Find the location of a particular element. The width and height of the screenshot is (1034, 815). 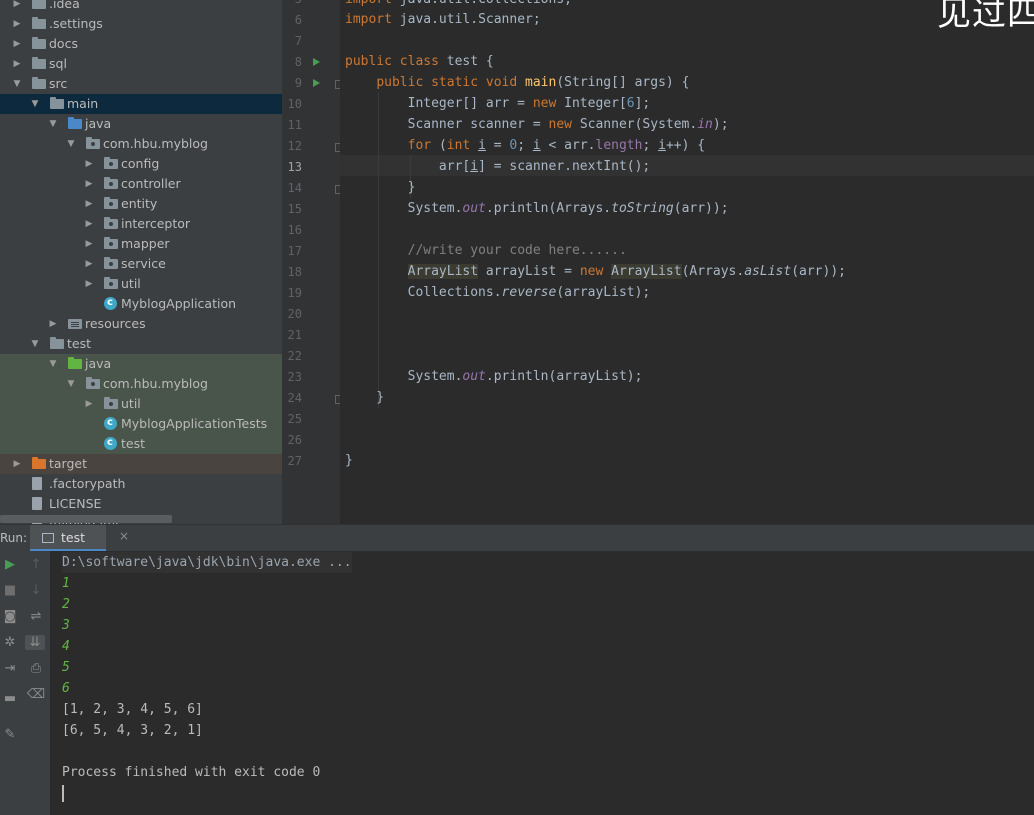

tree-item-target: ▶ target is located at coordinates (141, 464).